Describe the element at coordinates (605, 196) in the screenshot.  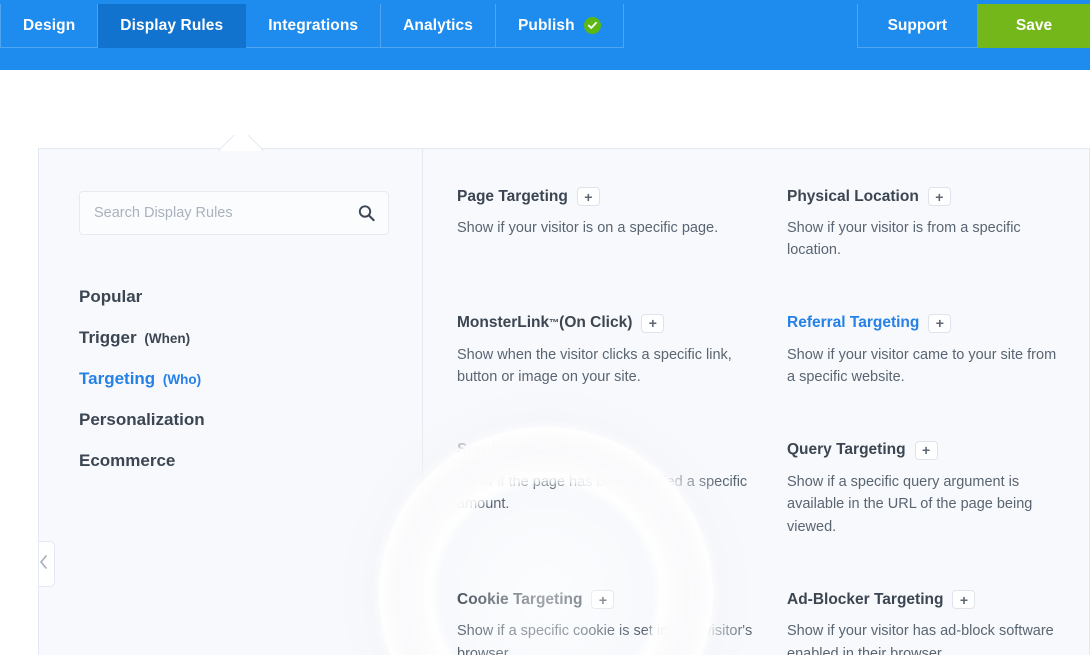
I see `rule-title: Page Targeting +` at that location.